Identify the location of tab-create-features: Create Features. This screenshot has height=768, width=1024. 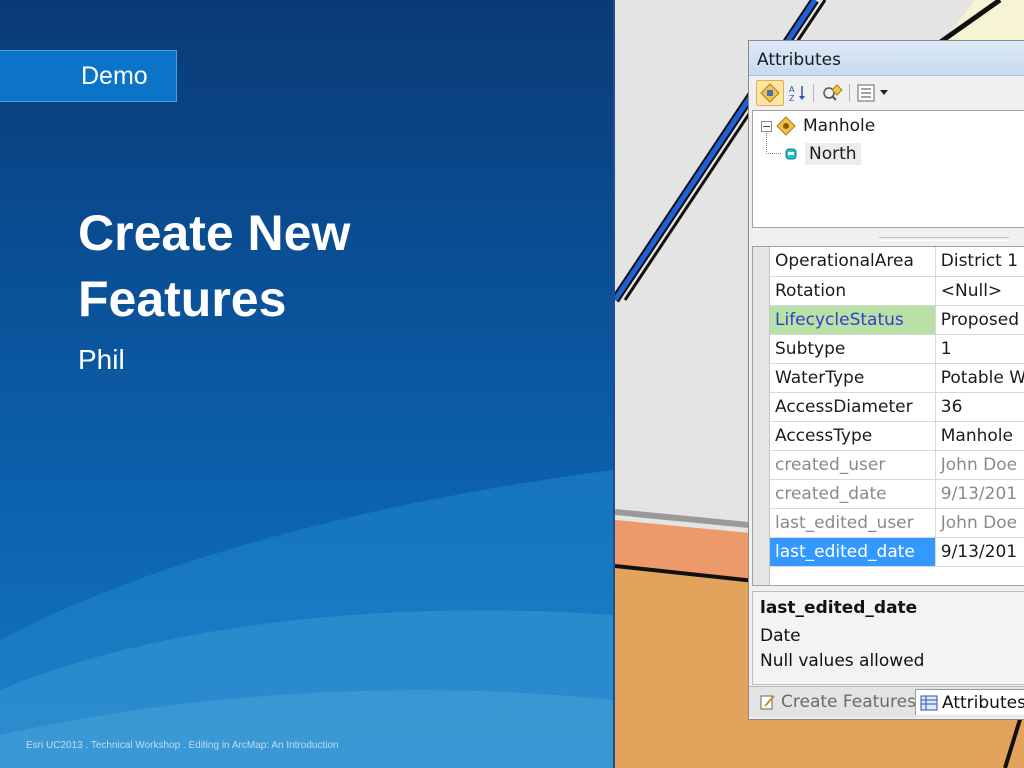
(837, 702).